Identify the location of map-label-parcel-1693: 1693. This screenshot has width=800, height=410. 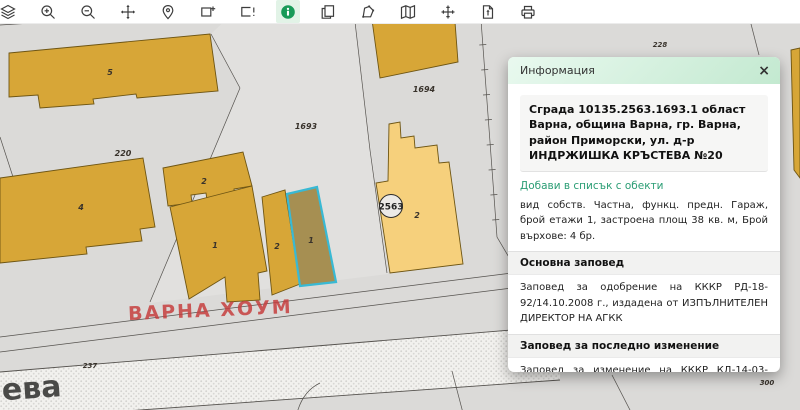
(306, 126).